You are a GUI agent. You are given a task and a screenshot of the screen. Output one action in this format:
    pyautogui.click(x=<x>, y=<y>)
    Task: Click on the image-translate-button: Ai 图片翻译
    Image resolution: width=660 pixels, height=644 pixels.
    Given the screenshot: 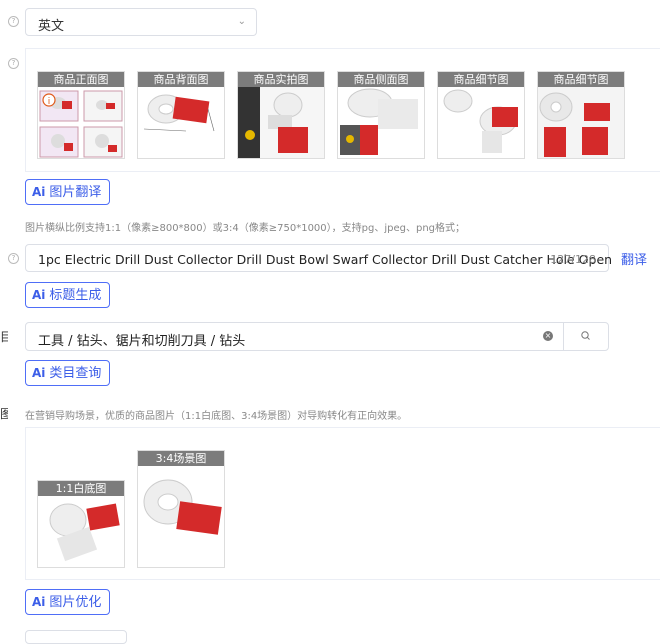 What is the action you would take?
    pyautogui.click(x=68, y=192)
    